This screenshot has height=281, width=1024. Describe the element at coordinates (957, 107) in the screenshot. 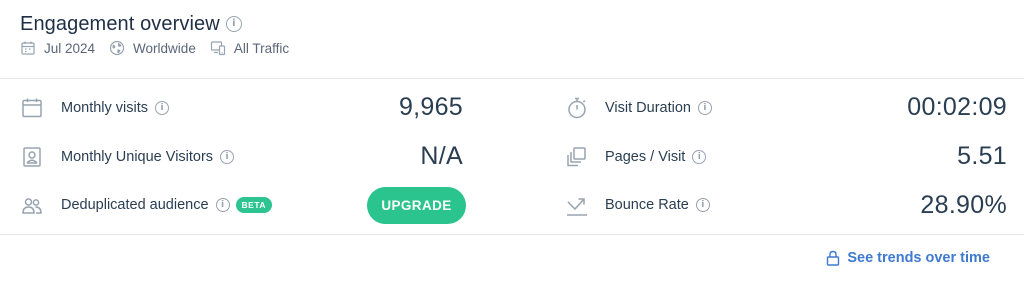

I see `metric-value-visit-duration: 00:02:09` at that location.